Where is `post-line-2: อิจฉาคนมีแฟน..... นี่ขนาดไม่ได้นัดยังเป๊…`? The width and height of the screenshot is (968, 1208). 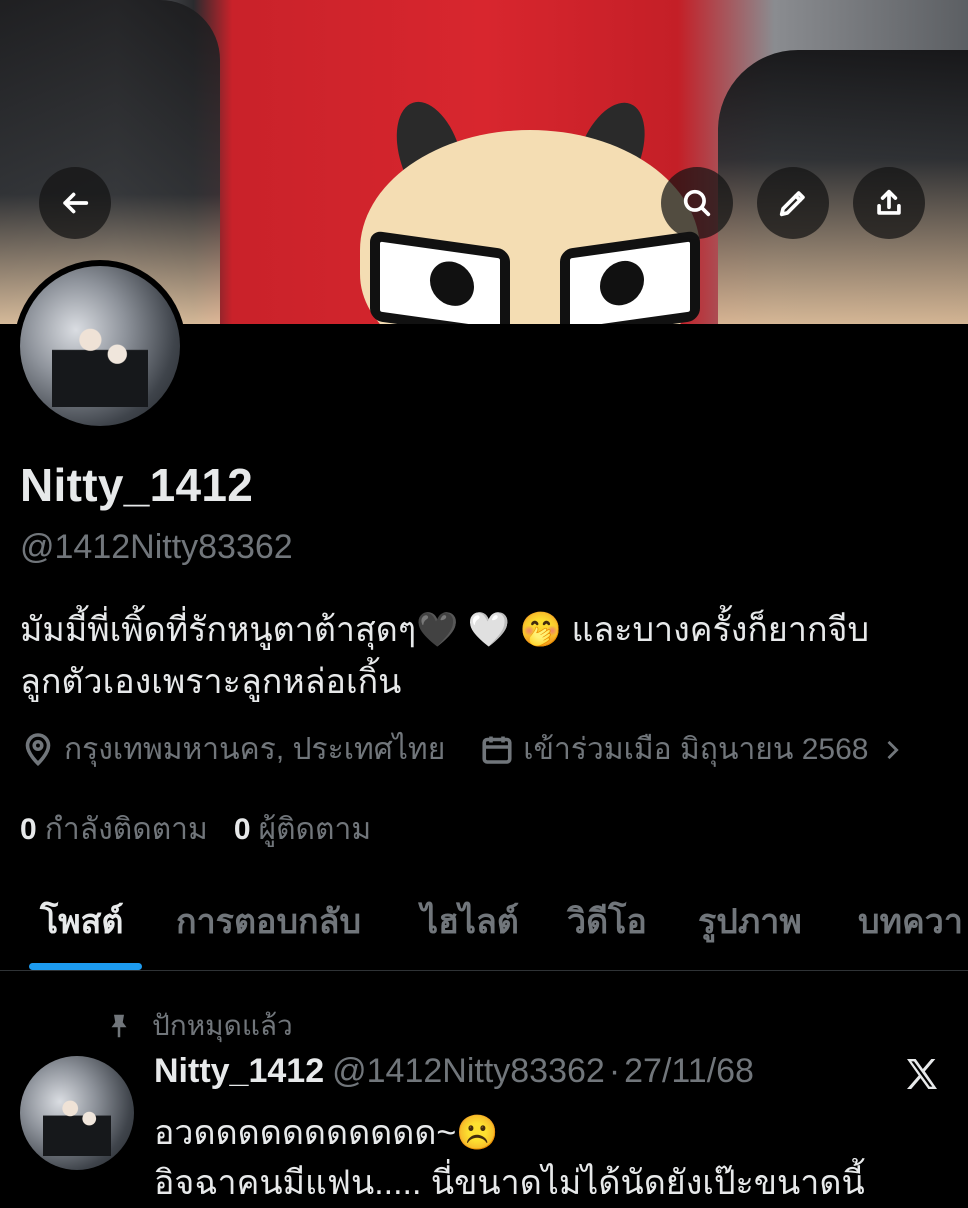 post-line-2: อิจฉาคนมีแฟน..... นี่ขนาดไม่ได้นัดยังเป๊… is located at coordinates (509, 1183).